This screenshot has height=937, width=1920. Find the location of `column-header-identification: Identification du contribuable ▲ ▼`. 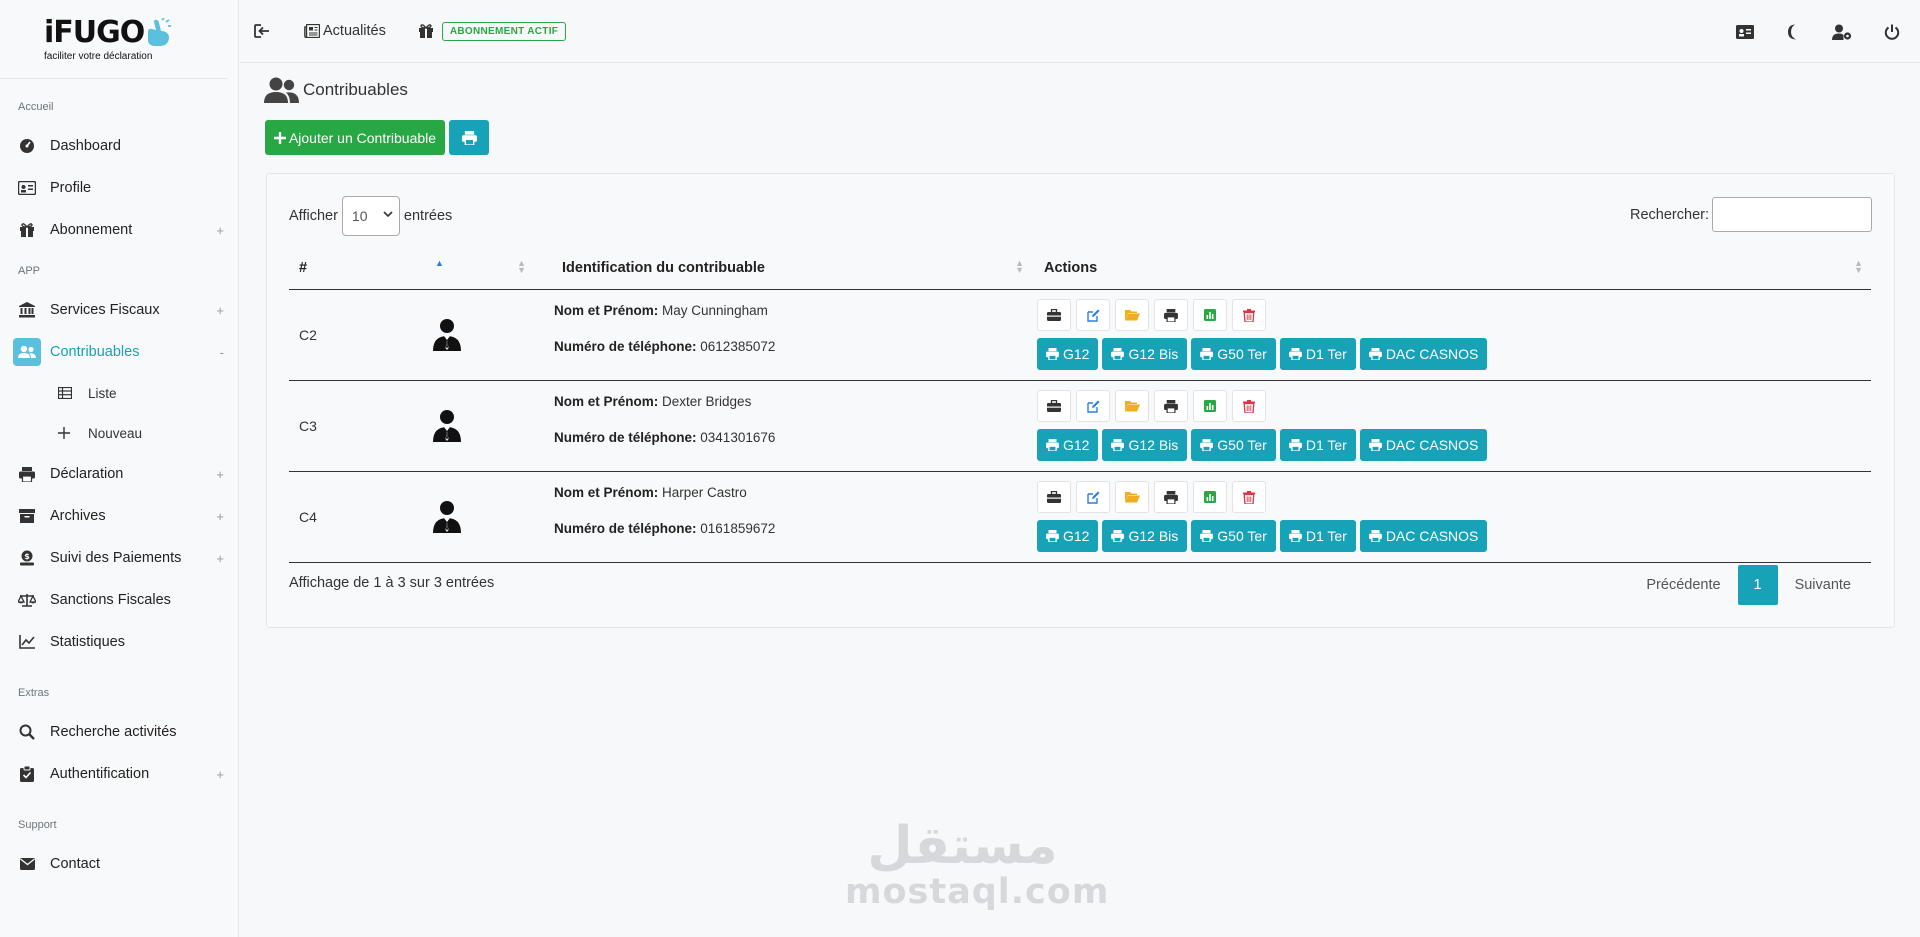

column-header-identification: Identification du contribuable ▲ ▼ is located at coordinates (791, 268).